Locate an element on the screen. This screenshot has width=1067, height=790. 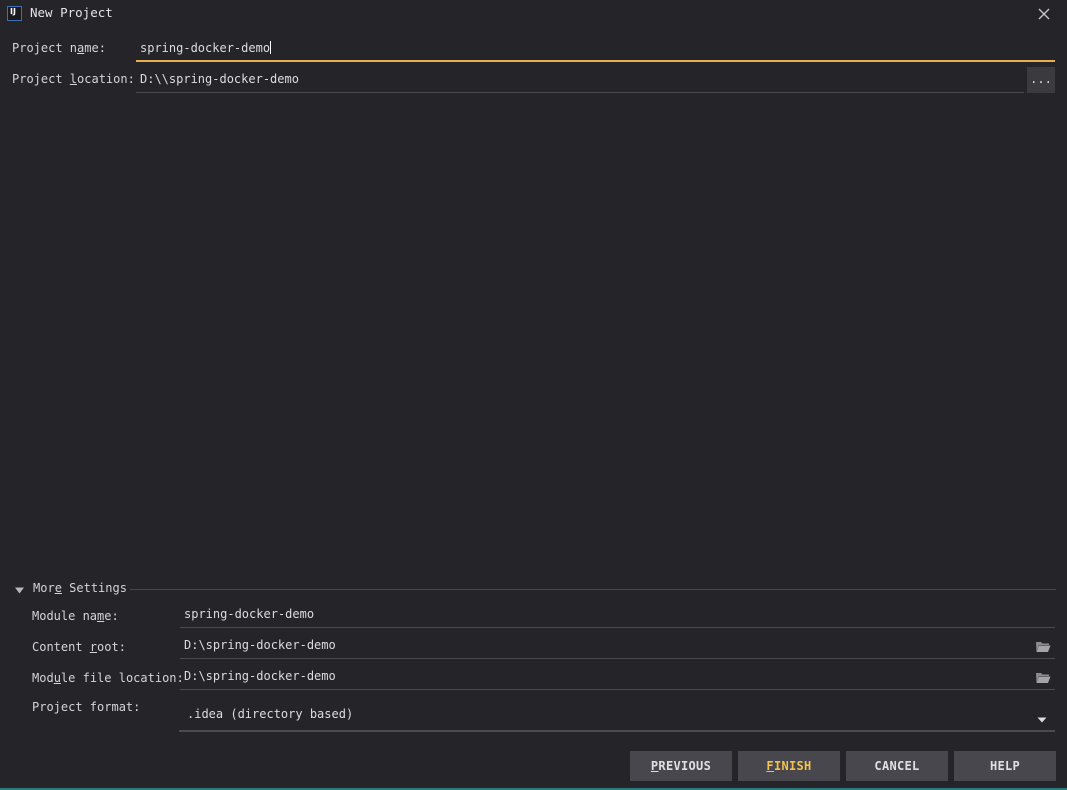
project-location-label: Project location: is located at coordinates (73, 79).